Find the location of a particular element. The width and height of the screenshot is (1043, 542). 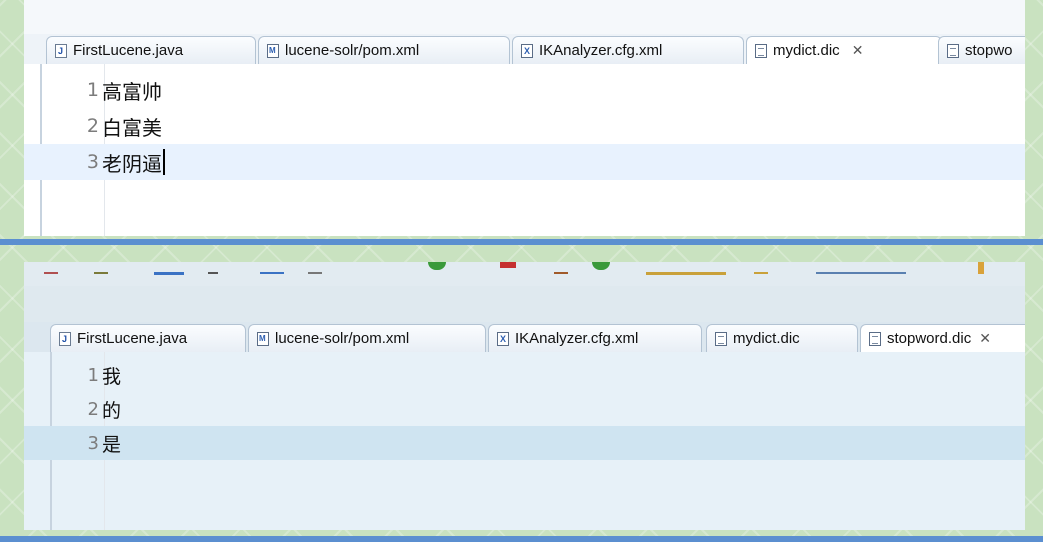

folder-icons is located at coordinates (686, 268).